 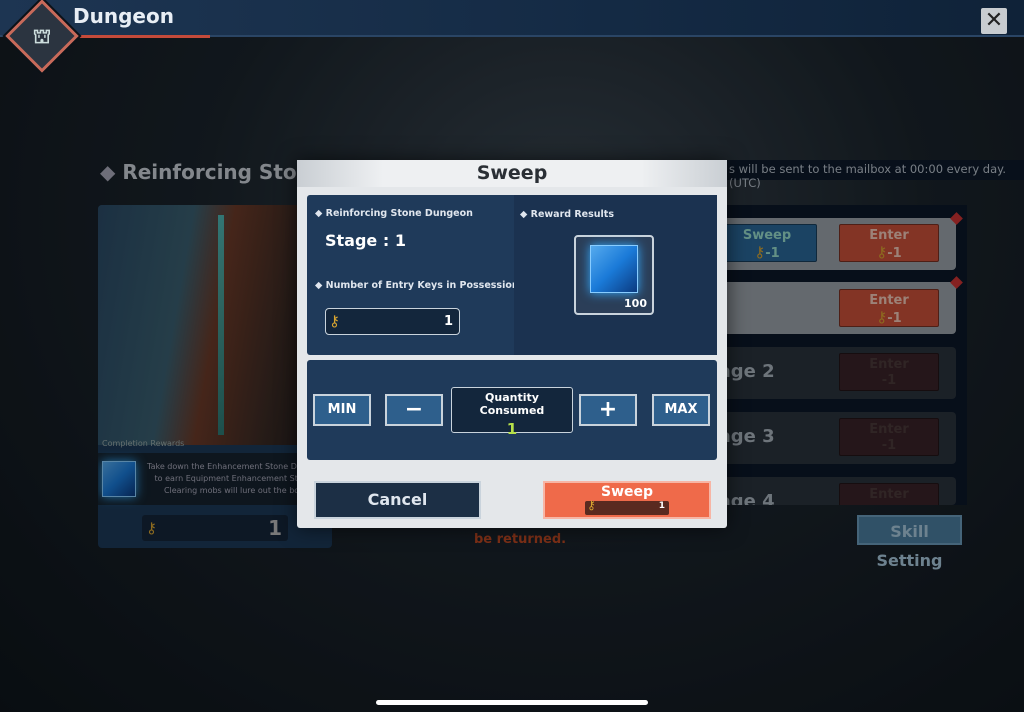 What do you see at coordinates (512, 173) in the screenshot?
I see `dialog-title: Sweep` at bounding box center [512, 173].